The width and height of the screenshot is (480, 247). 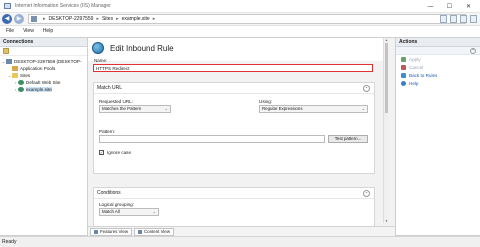 I want to click on tree-item-sites: ⌄ Sites, so click(x=43, y=75).